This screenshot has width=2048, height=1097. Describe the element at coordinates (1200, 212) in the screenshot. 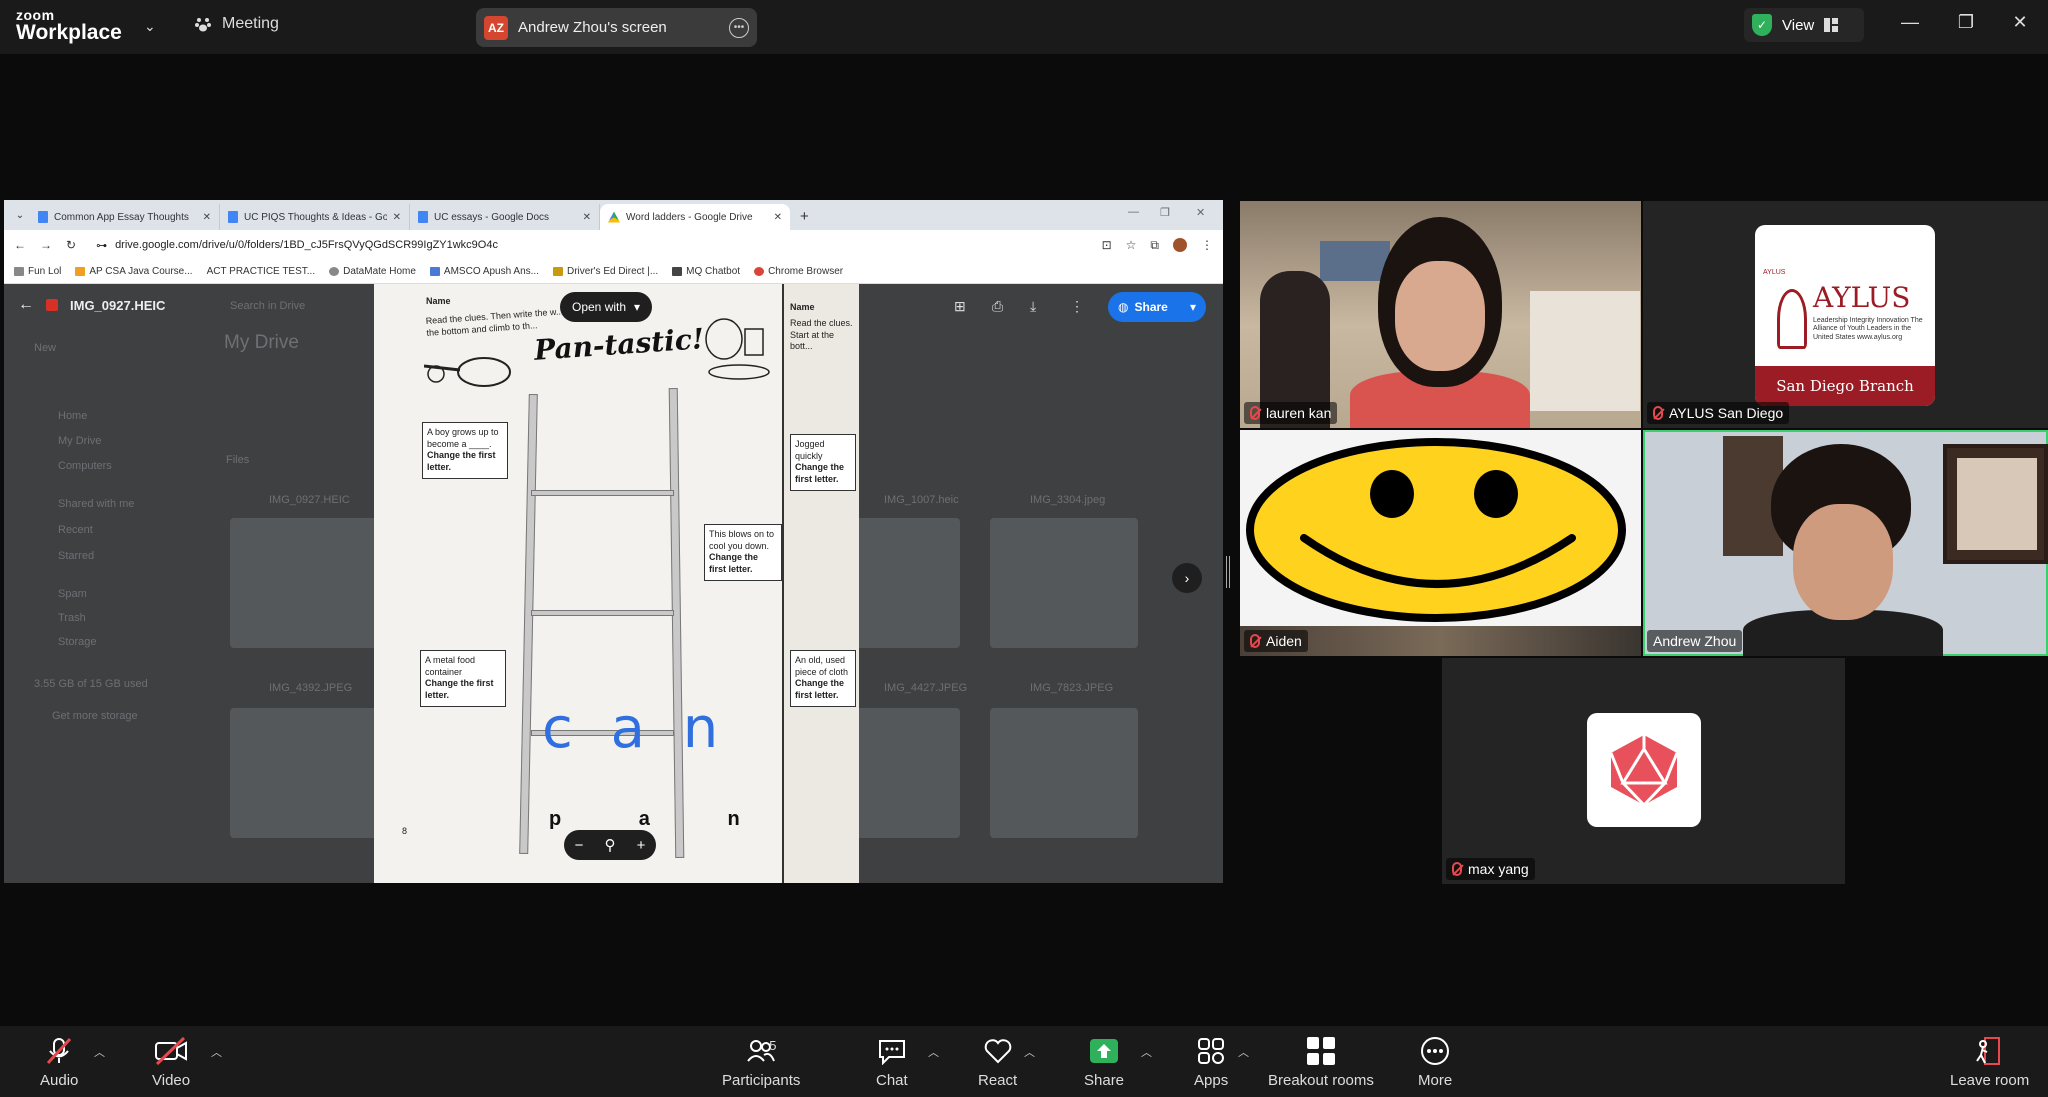

I see `browser-close-icon: ✕` at that location.